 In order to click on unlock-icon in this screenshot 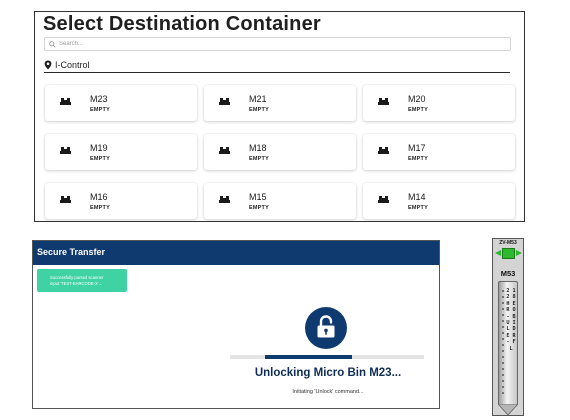, I will do `click(326, 326)`.